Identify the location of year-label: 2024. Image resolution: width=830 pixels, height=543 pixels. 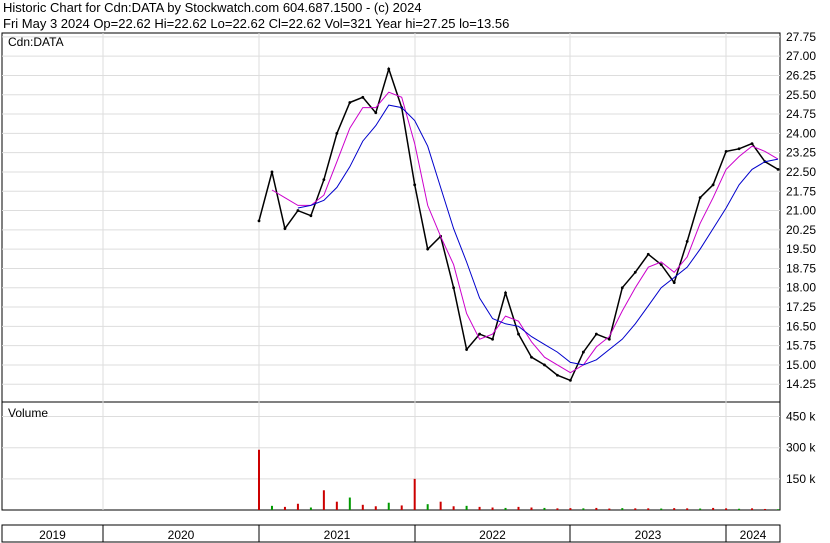
(753, 535).